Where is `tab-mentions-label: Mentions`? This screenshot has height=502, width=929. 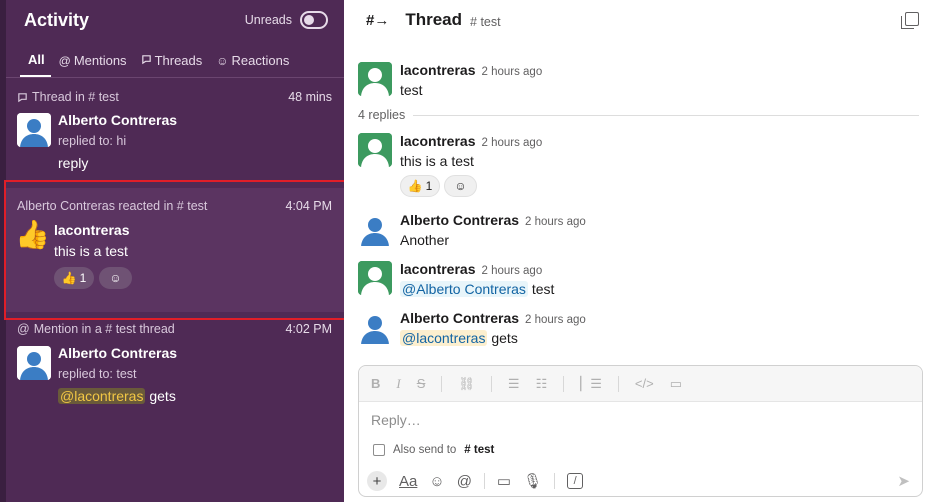
tab-mentions-label: Mentions is located at coordinates (100, 60).